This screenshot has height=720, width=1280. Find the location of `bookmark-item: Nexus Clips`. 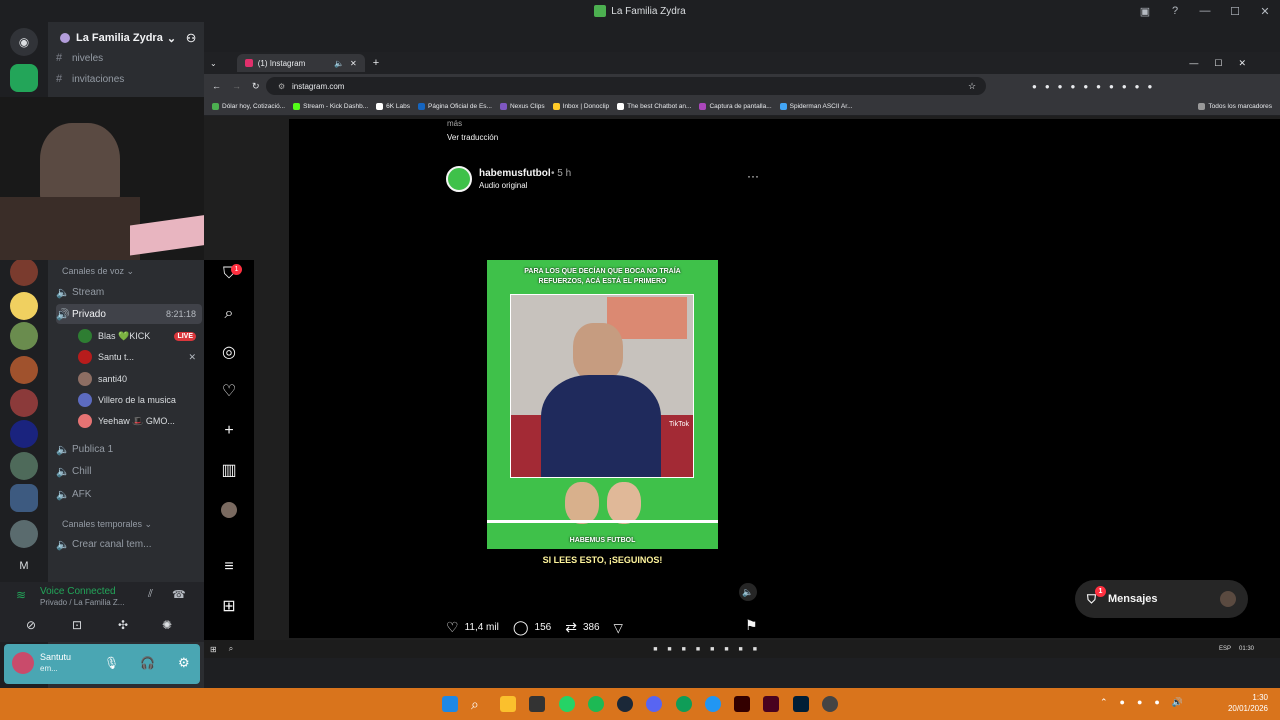

bookmark-item: Nexus Clips is located at coordinates (522, 106).